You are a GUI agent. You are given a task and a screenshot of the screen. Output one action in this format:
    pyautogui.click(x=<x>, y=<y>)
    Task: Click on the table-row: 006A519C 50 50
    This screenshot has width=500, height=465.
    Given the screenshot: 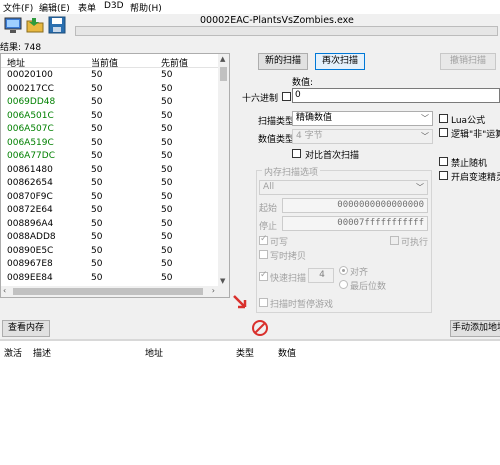 What is the action you would take?
    pyautogui.click(x=110, y=143)
    